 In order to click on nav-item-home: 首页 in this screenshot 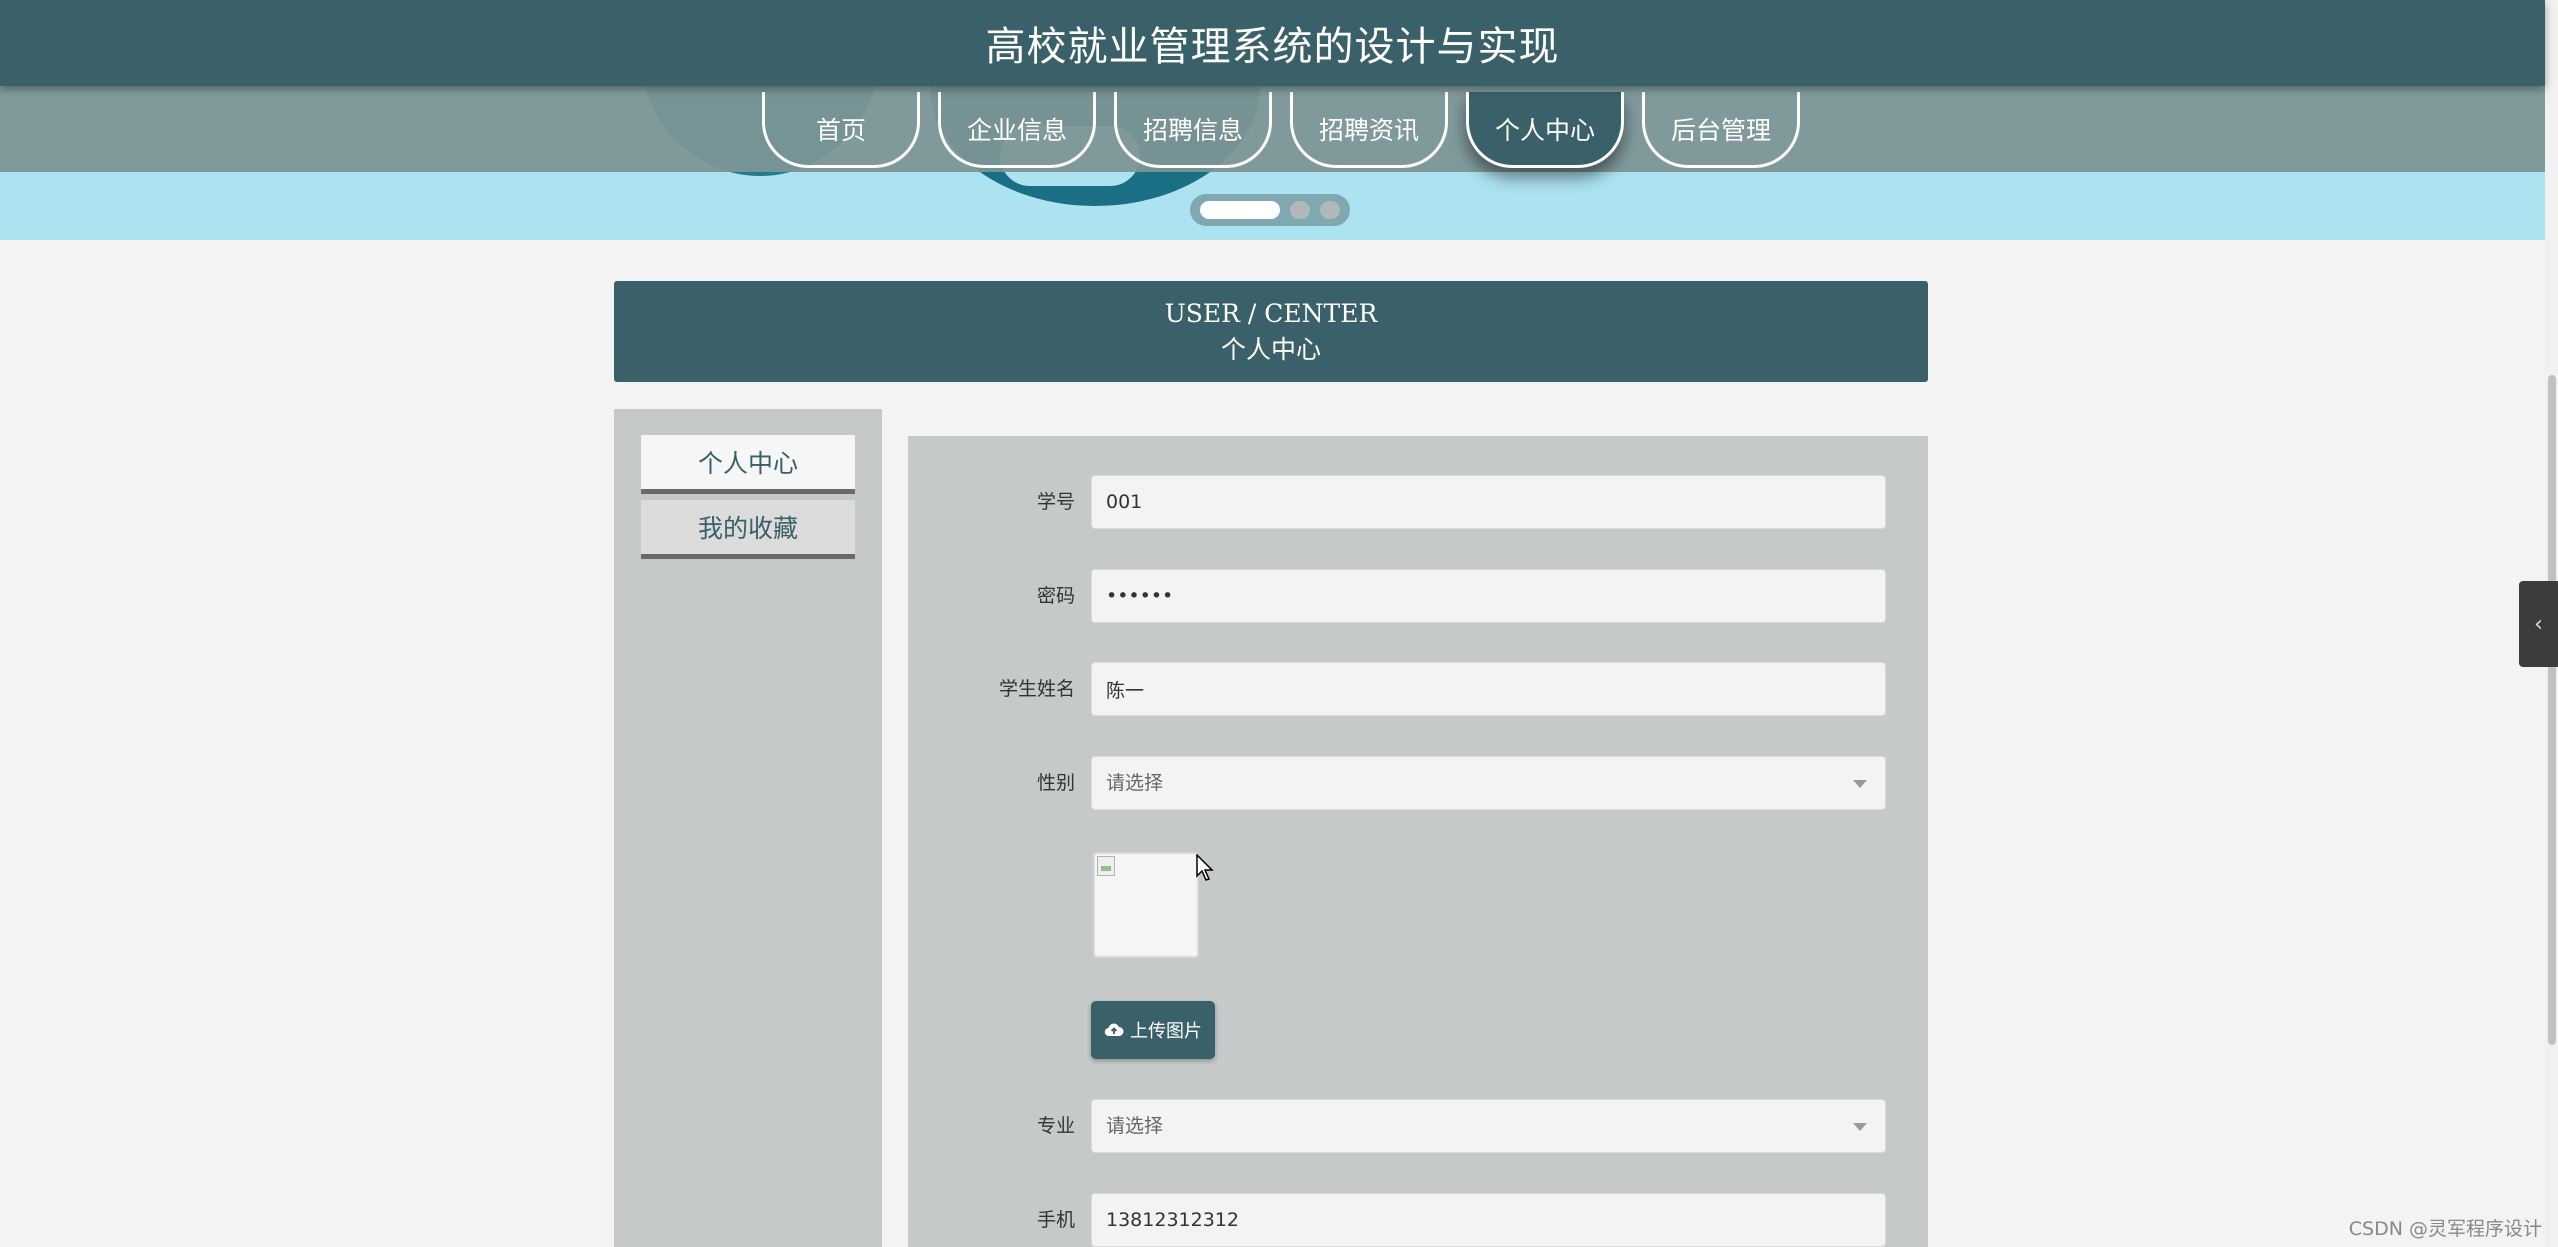, I will do `click(841, 130)`.